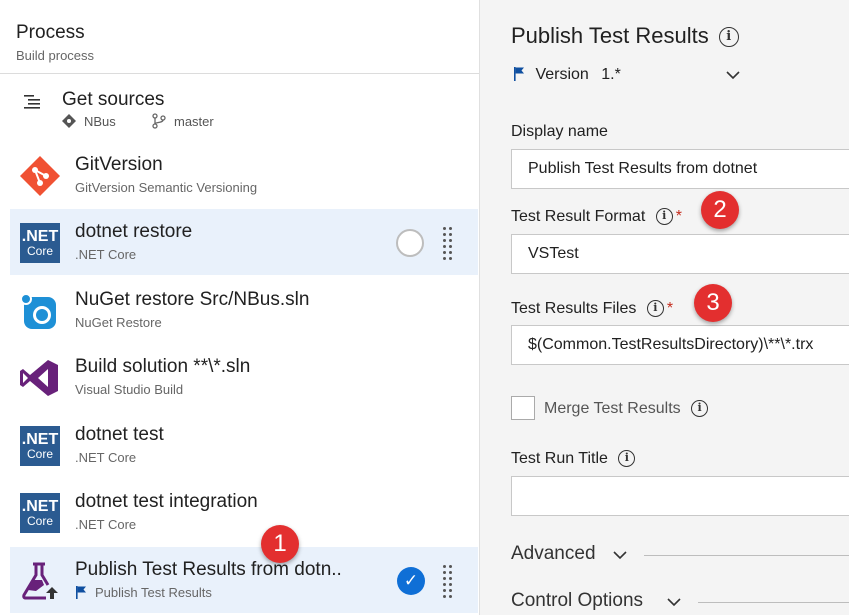 The height and width of the screenshot is (615, 849). Describe the element at coordinates (208, 569) in the screenshot. I see `task-name: Publish Test Results from dotn..` at that location.